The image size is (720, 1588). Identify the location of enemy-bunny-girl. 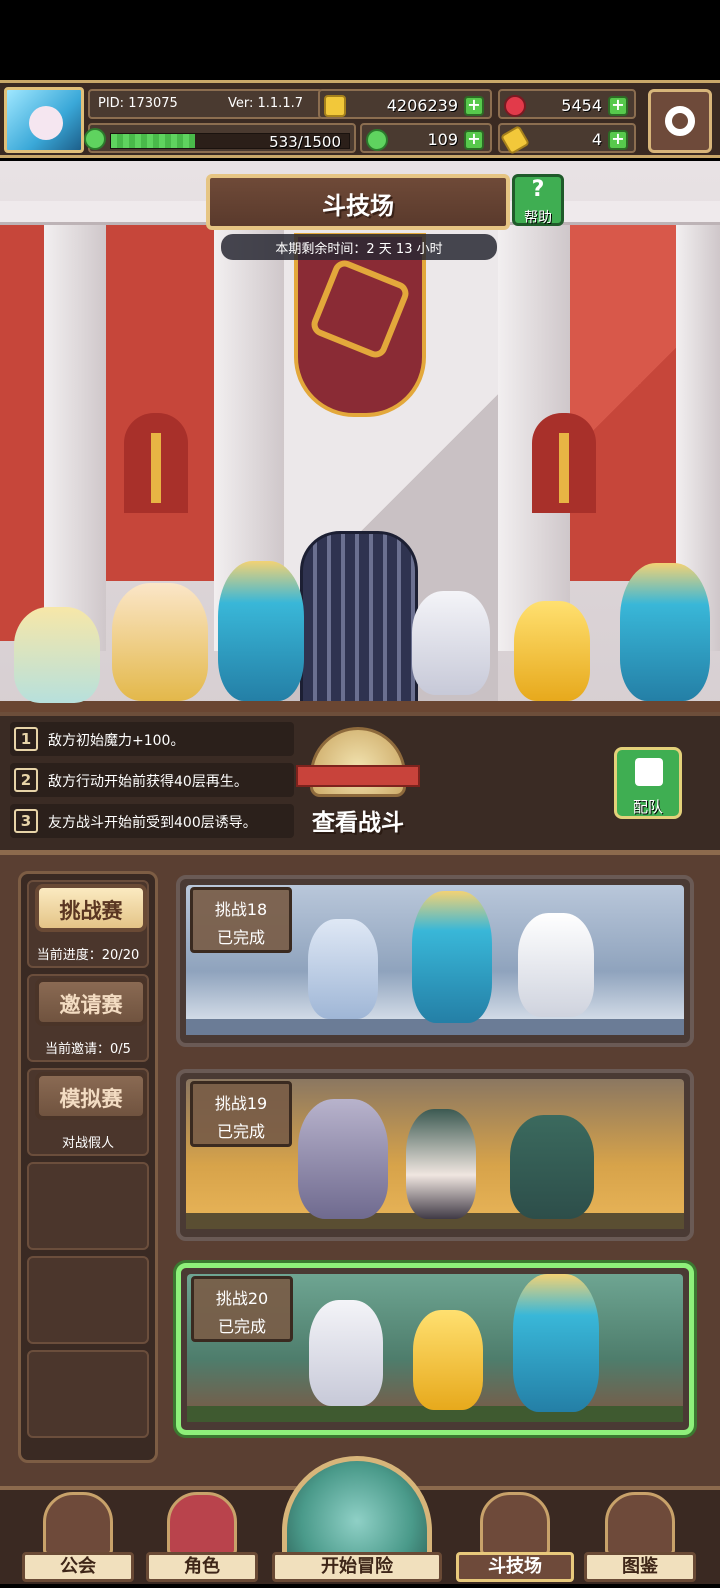
(441, 1164).